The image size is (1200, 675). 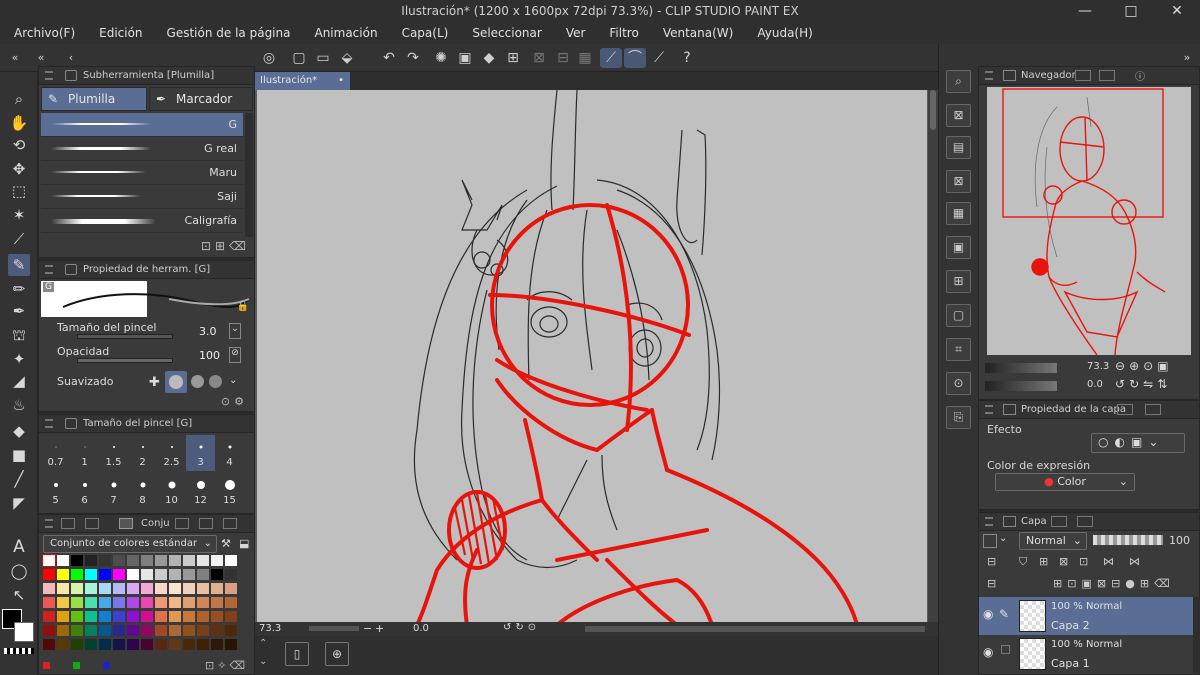 What do you see at coordinates (1122, 384) in the screenshot?
I see `rotate-left-icon: ↺` at bounding box center [1122, 384].